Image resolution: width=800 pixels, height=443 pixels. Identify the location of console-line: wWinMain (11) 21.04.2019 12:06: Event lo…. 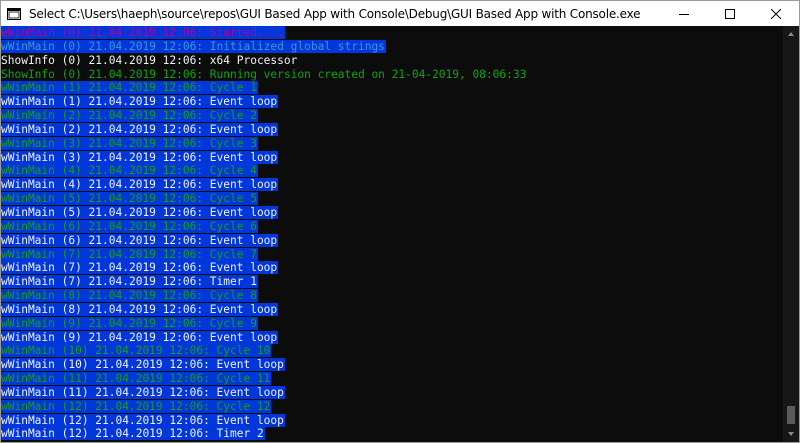
(392, 392).